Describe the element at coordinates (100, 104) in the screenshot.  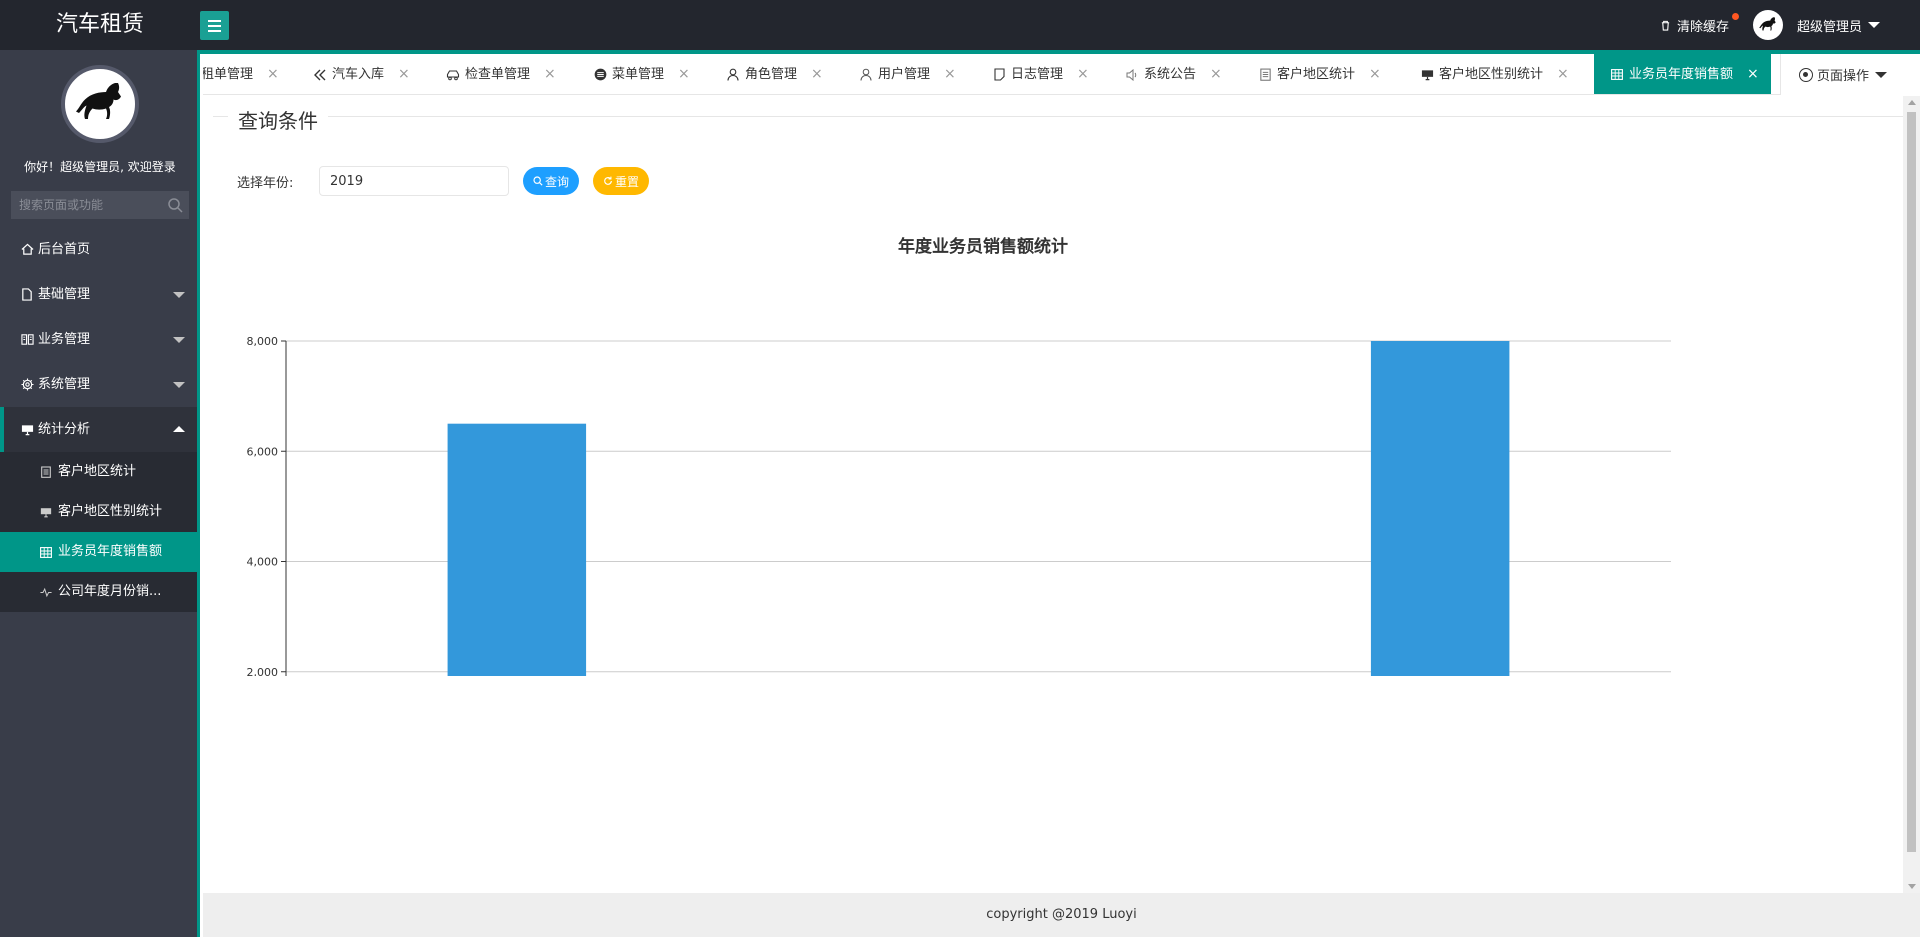
I see `sidebar-avatar` at that location.